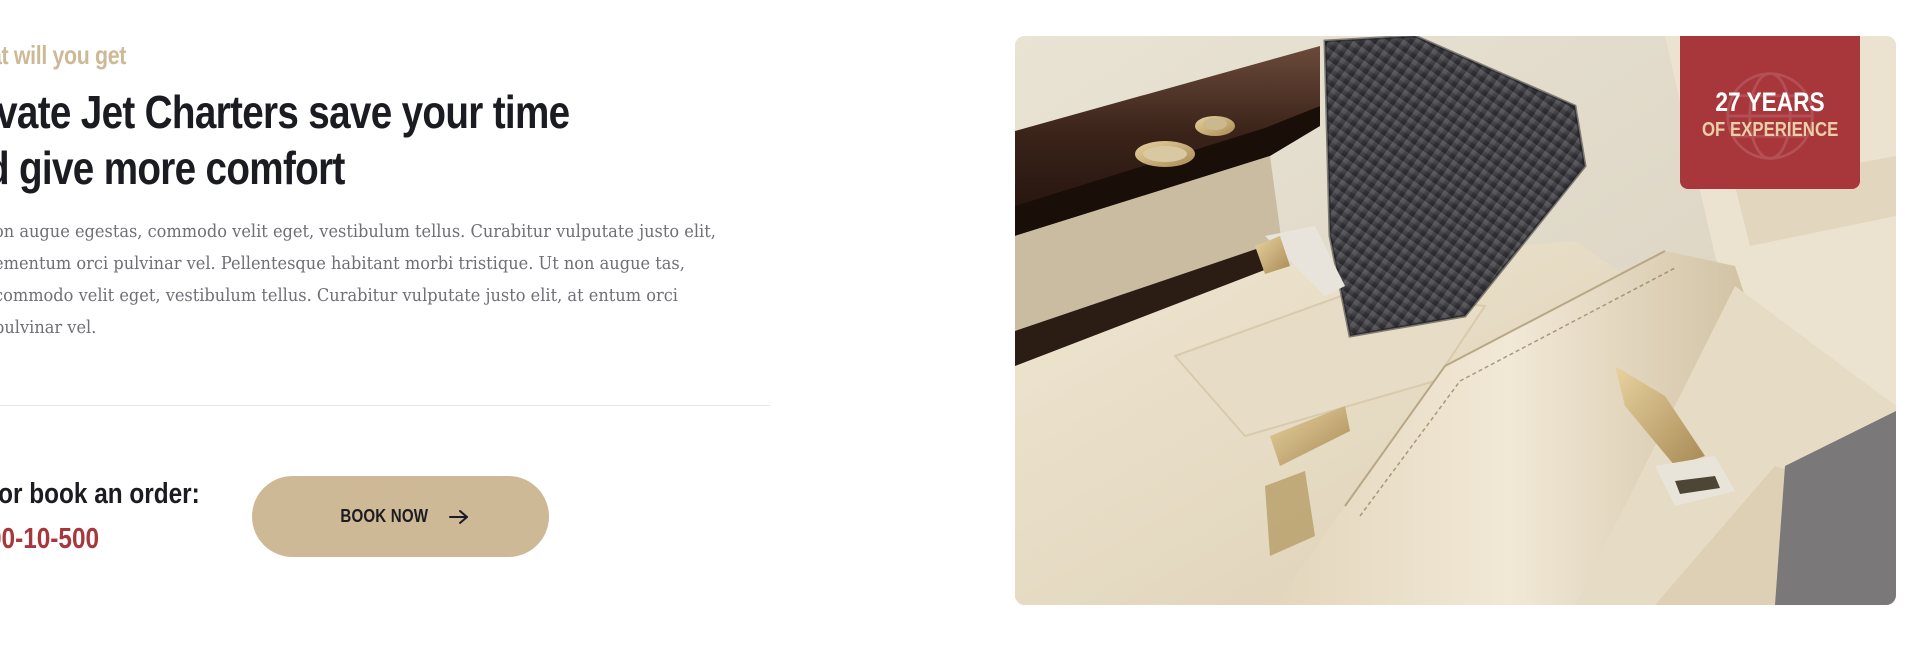 The height and width of the screenshot is (649, 1920). What do you see at coordinates (1770, 101) in the screenshot?
I see `experience-years: 27 YEARS` at bounding box center [1770, 101].